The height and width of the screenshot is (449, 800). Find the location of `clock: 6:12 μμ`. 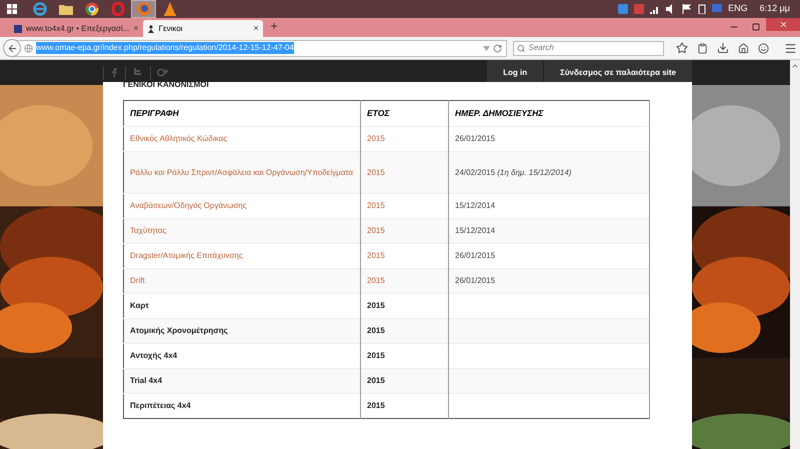

clock: 6:12 μμ is located at coordinates (775, 9).